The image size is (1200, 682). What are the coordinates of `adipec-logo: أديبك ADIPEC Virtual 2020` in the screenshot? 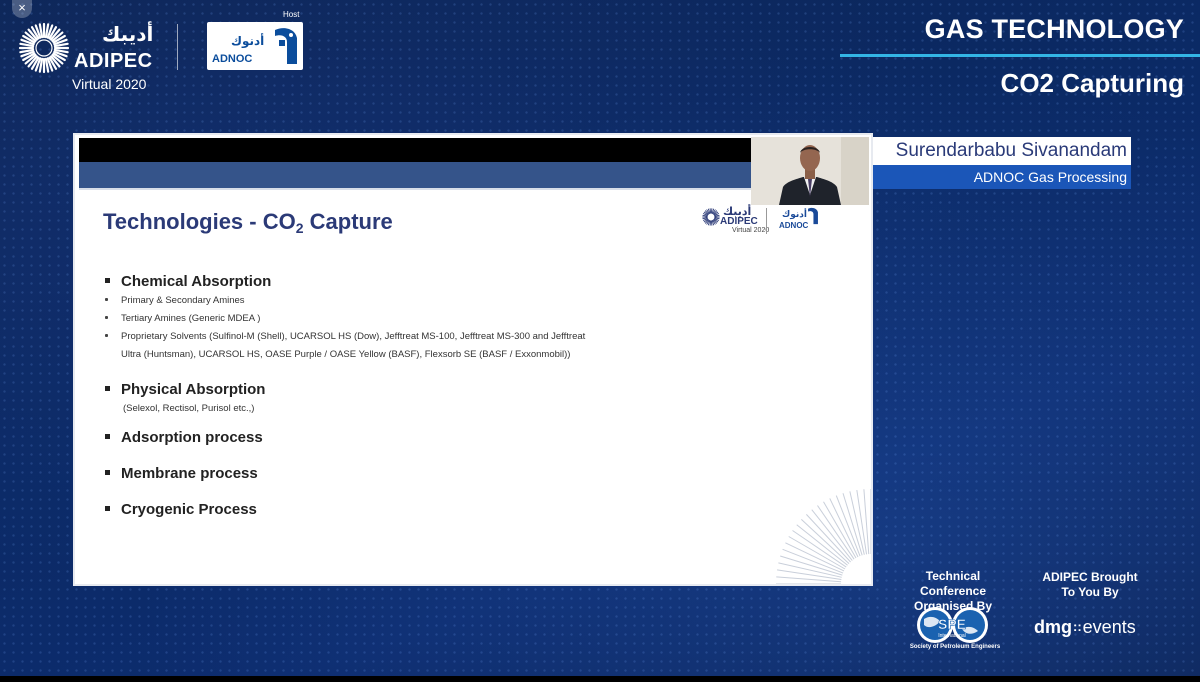 It's located at (98, 59).